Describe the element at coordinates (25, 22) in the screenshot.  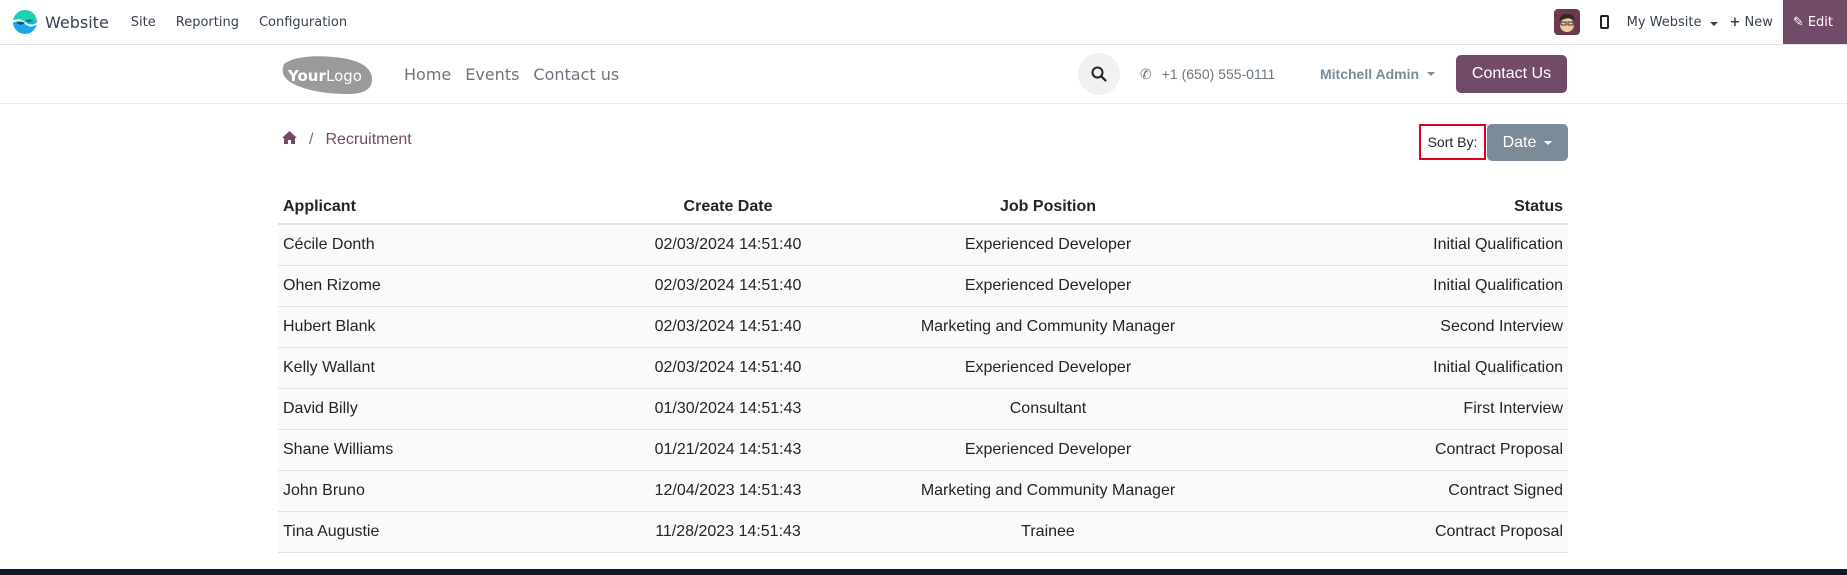
I see `website-app-icon` at that location.